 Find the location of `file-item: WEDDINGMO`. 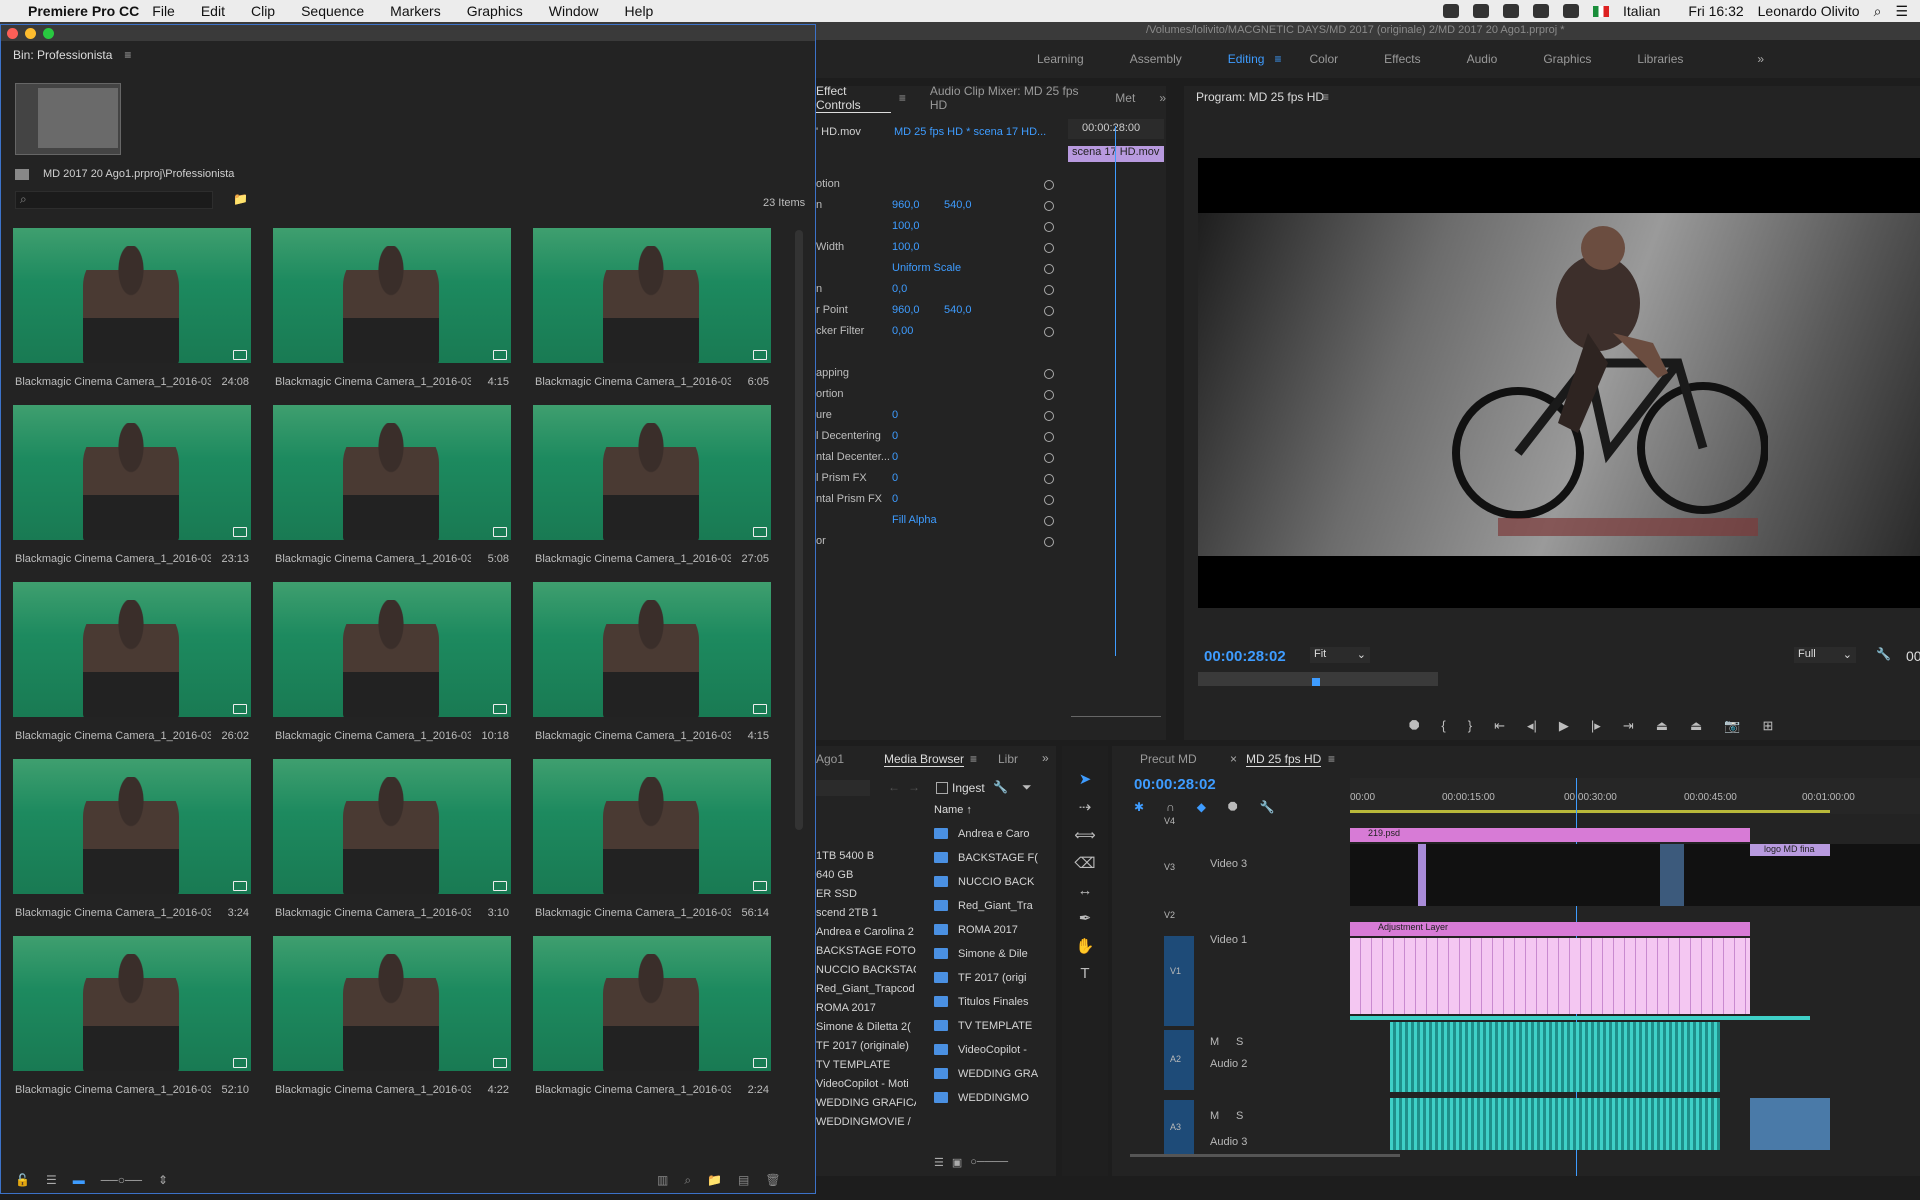

file-item: WEDDINGMO is located at coordinates (994, 1097).